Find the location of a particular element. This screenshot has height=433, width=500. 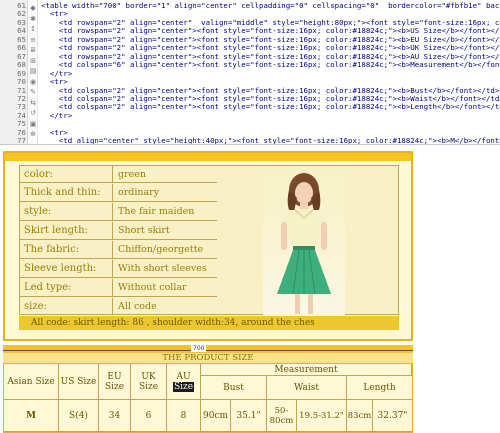

attribute-row: Led type: Without collar is located at coordinates (118, 288).